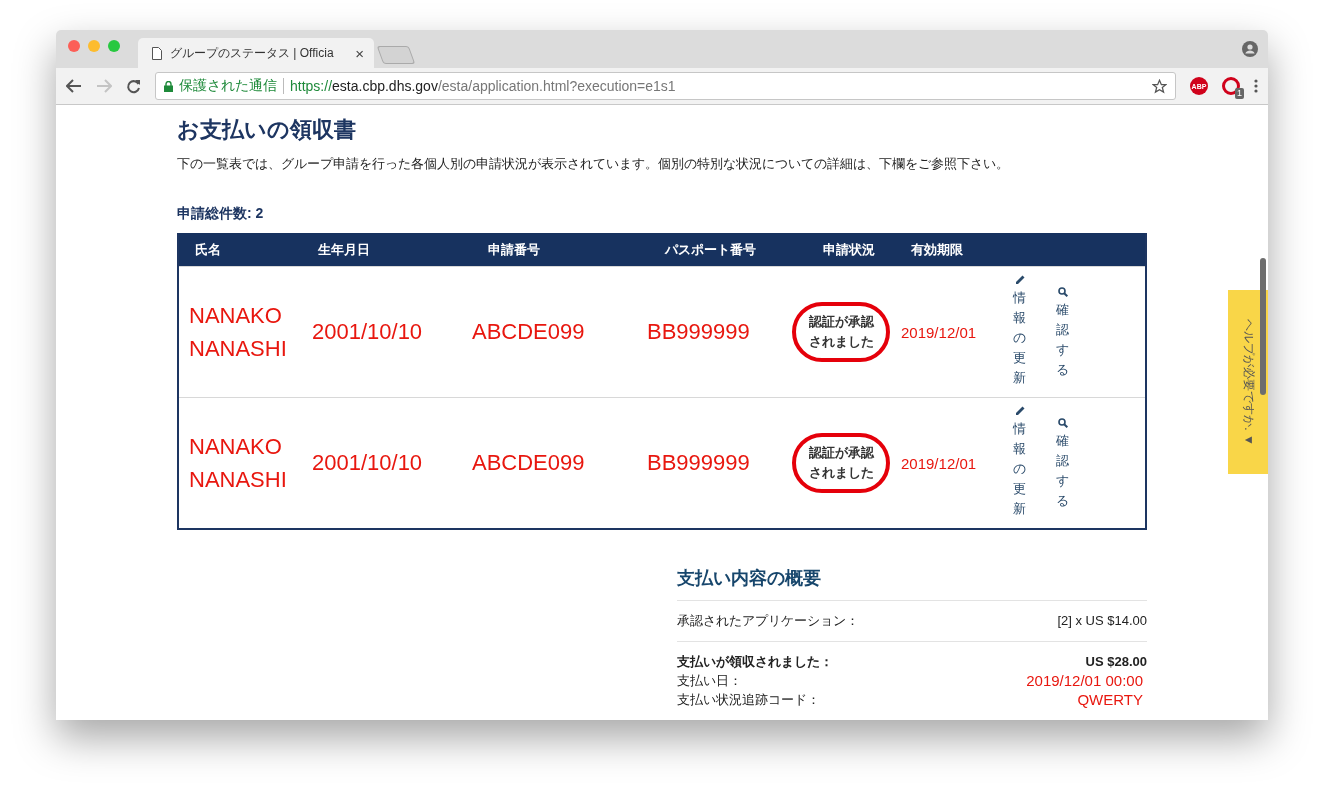 This screenshot has height=801, width=1324. I want to click on document-icon, so click(157, 53).